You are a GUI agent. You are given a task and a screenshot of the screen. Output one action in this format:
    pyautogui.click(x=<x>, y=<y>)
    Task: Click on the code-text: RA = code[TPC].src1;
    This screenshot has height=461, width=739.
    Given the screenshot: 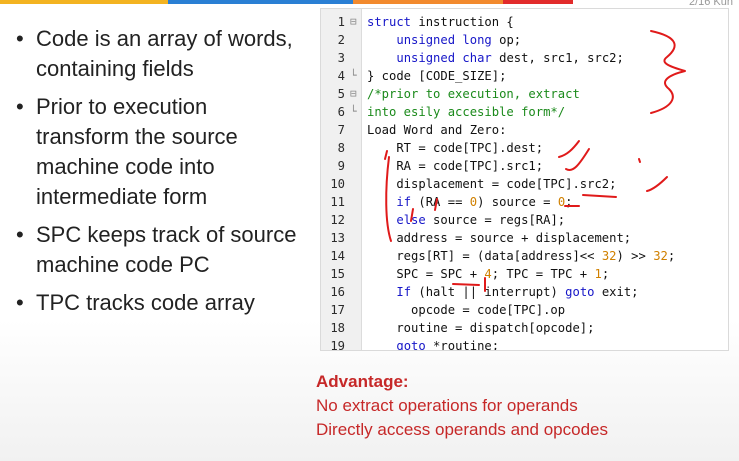 What is the action you would take?
    pyautogui.click(x=455, y=166)
    